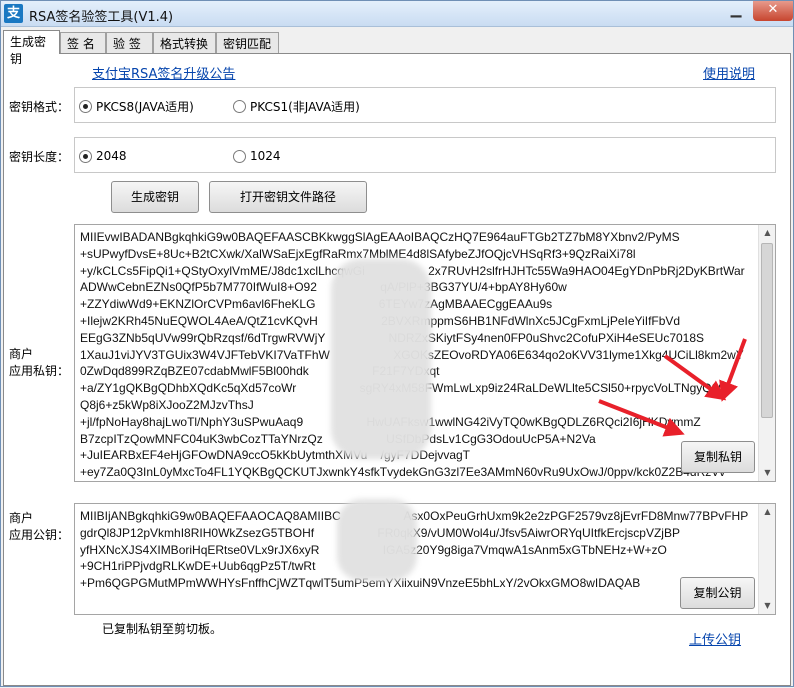 Image resolution: width=794 pixels, height=688 pixels. I want to click on annotation-arrows, so click(672, 387).